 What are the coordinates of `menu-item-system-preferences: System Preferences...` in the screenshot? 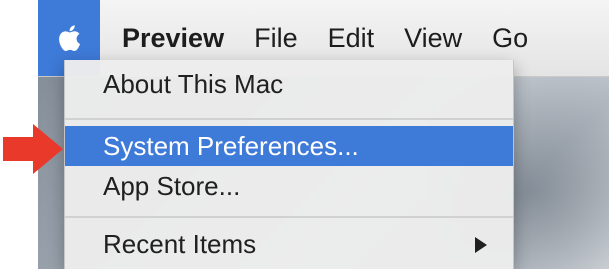 It's located at (289, 146).